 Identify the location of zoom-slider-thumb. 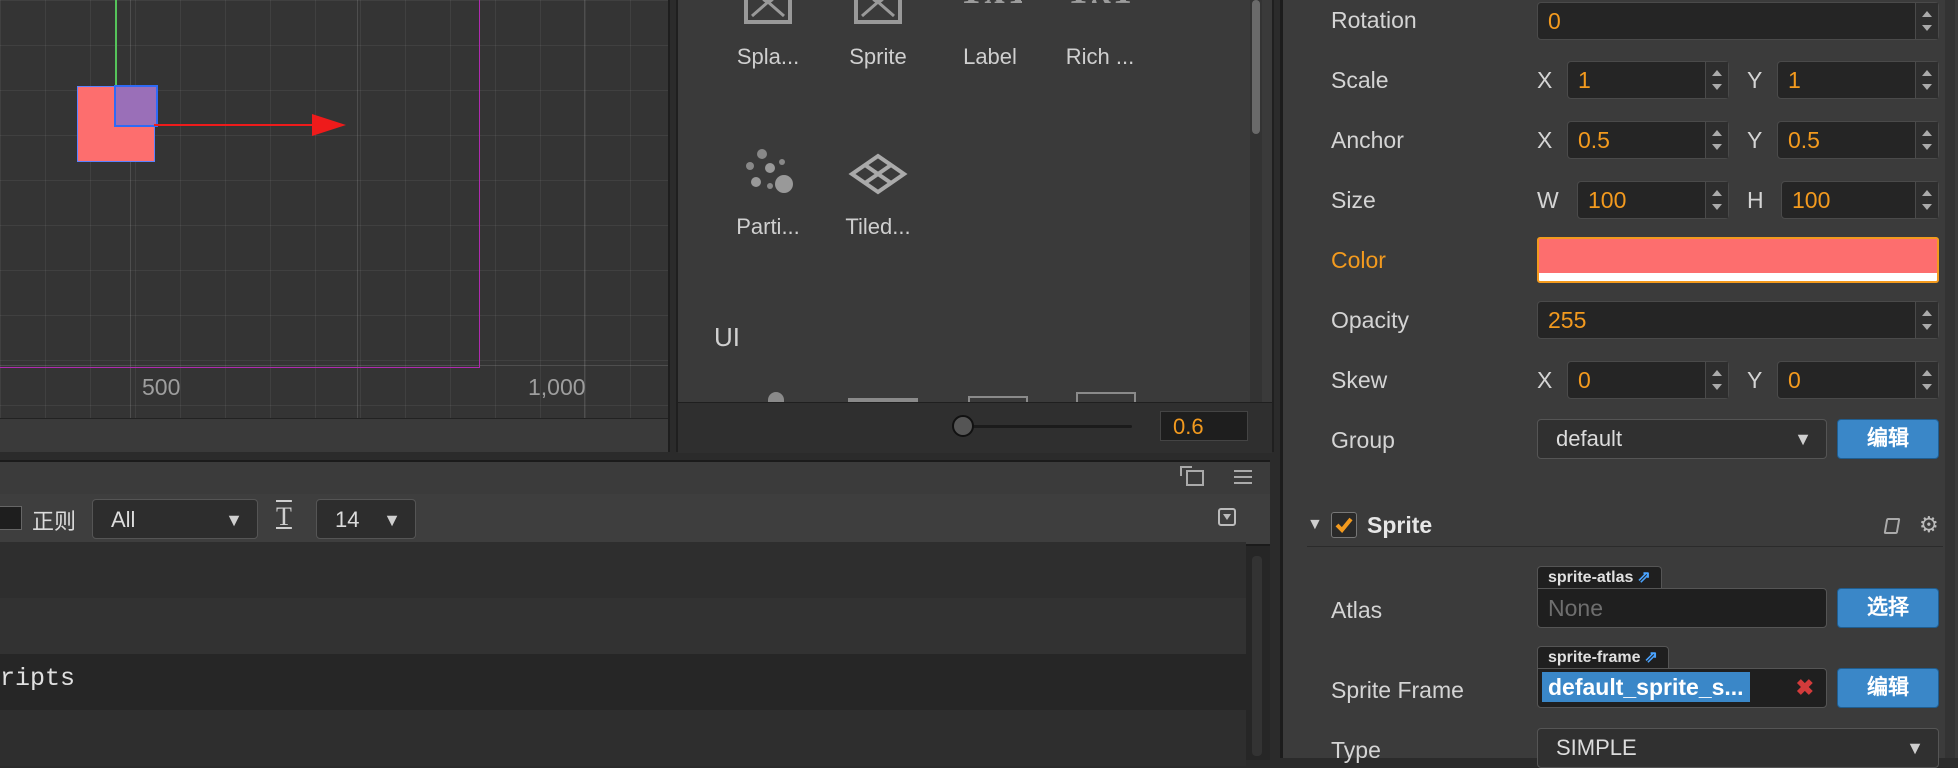
(963, 426).